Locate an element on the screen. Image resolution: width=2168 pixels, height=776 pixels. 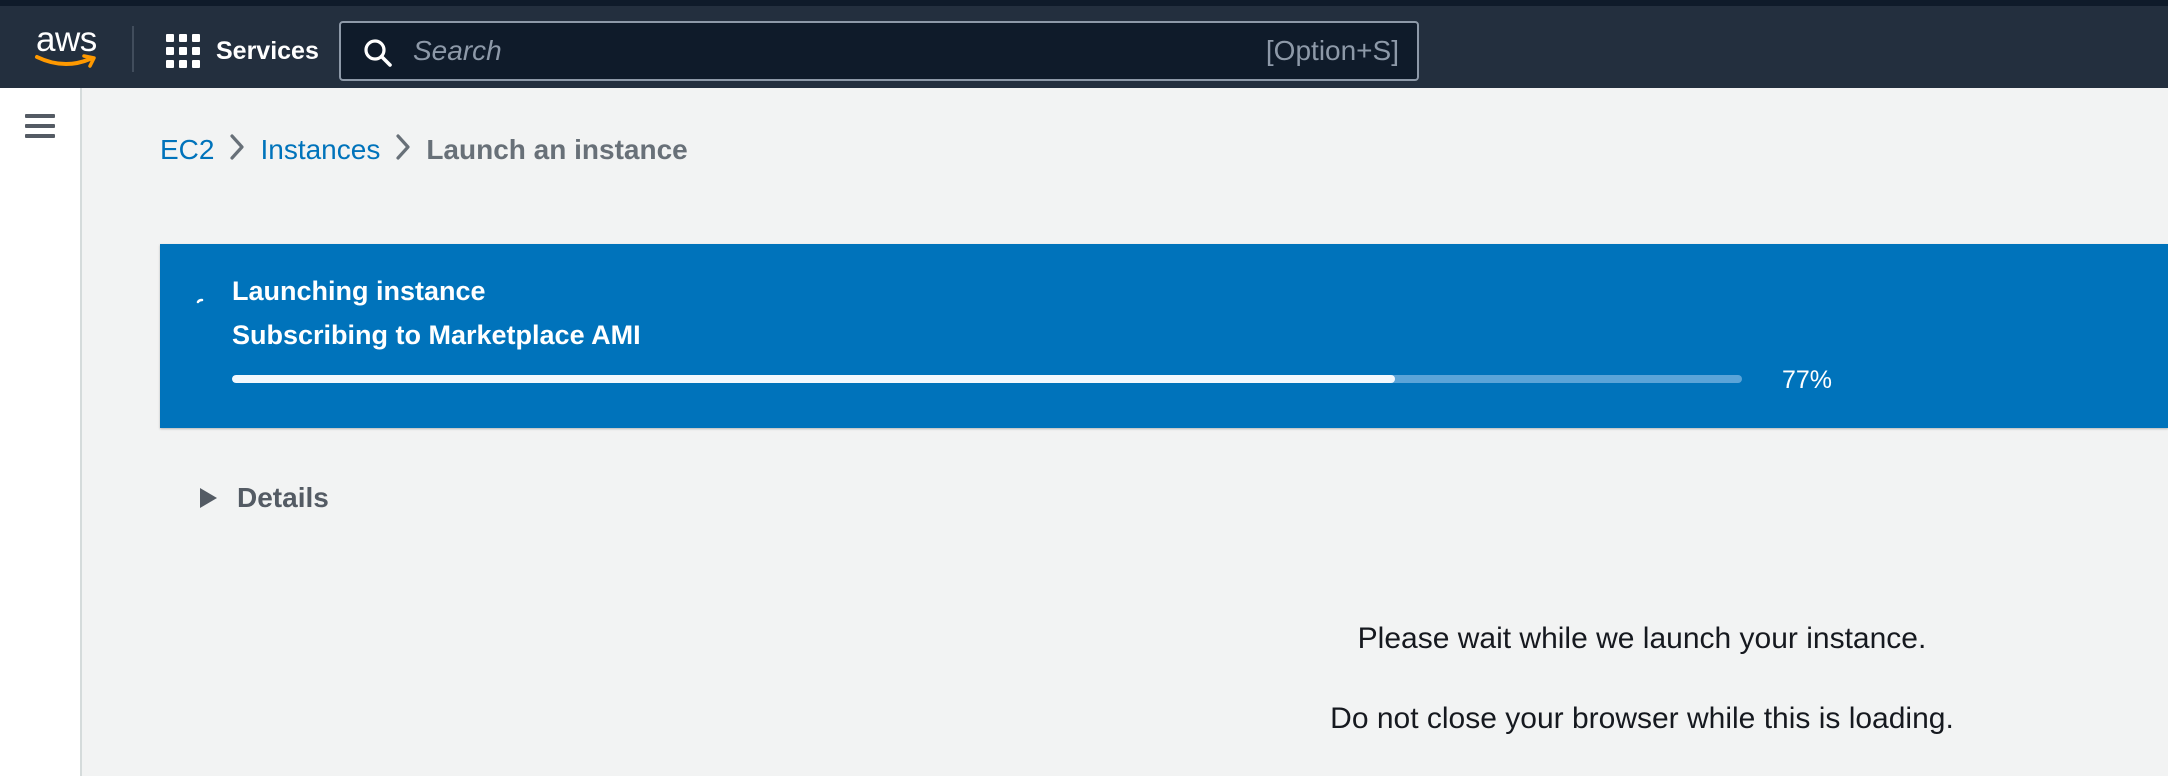
services-menu-button: Services is located at coordinates (242, 51).